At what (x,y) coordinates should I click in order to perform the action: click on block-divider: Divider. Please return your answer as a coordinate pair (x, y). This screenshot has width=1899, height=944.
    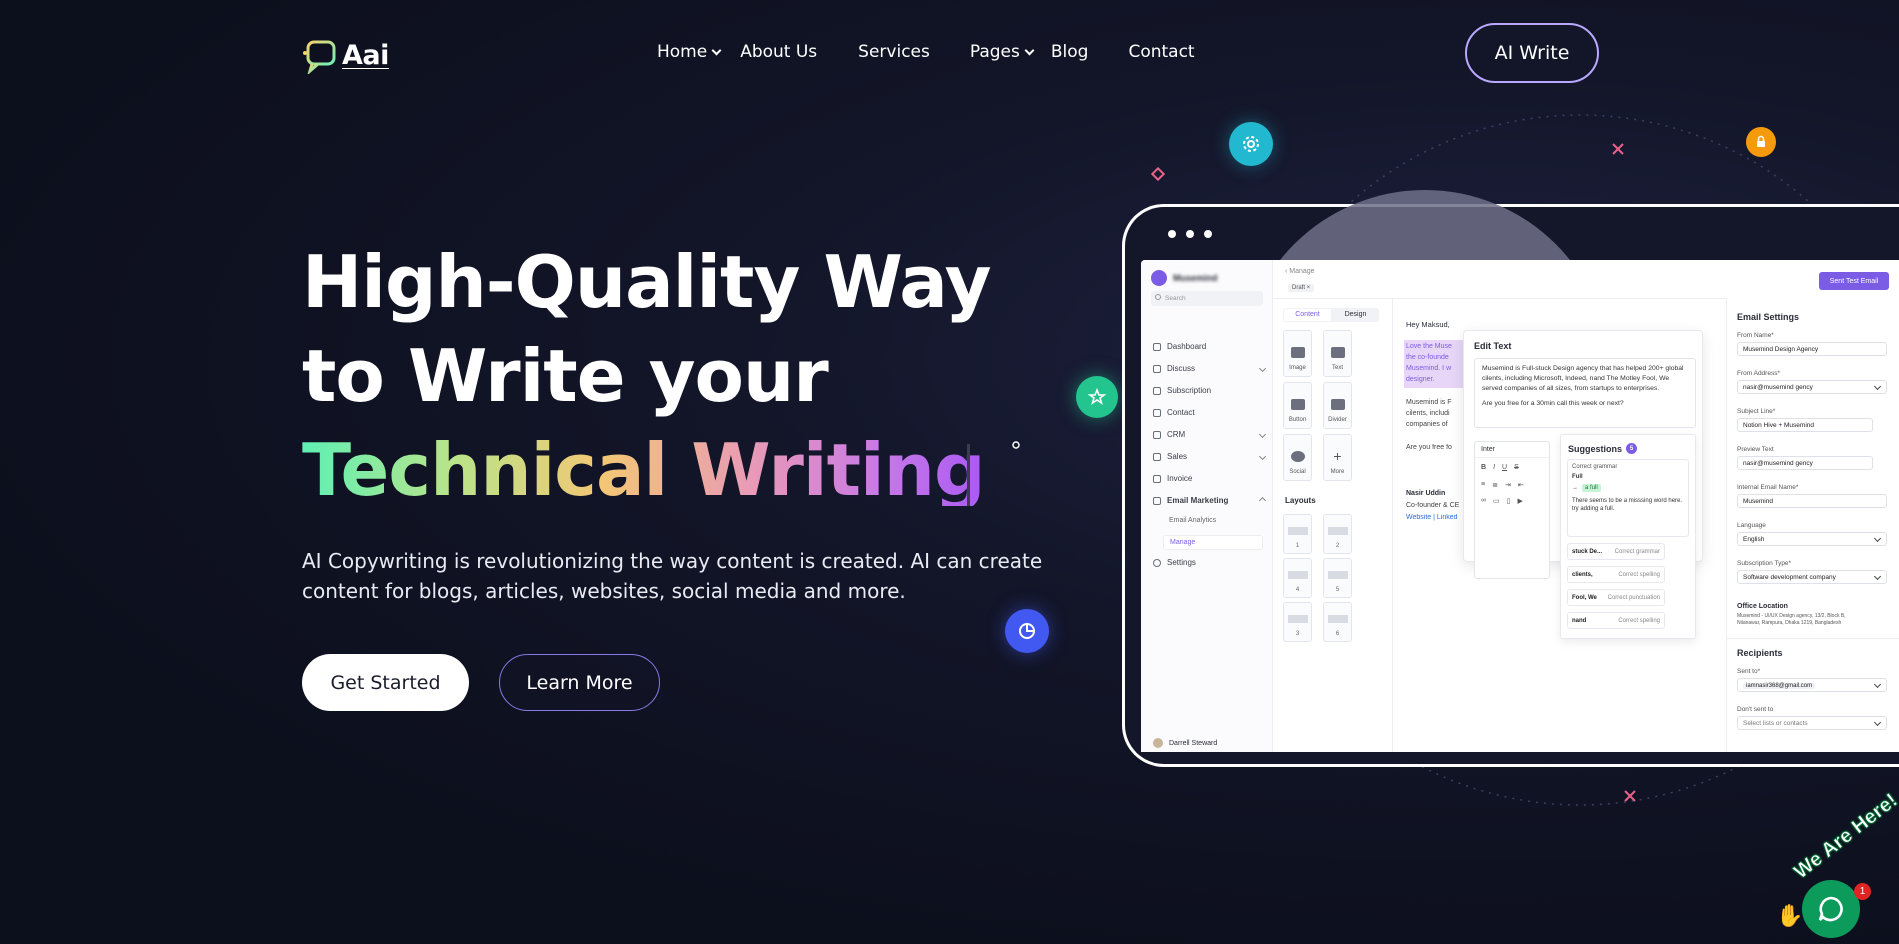
    Looking at the image, I should click on (1337, 405).